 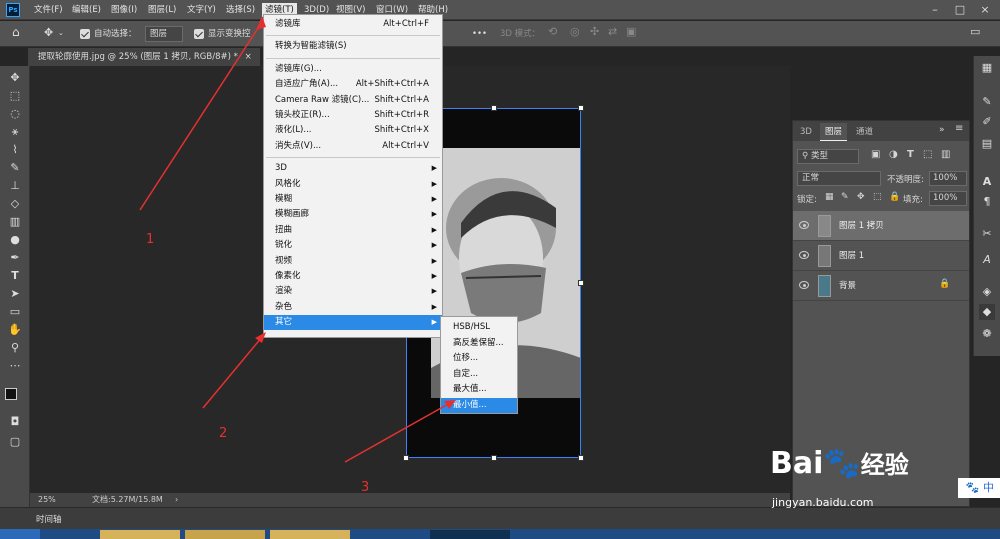 I want to click on baidu-watermark-logo: Bai🐾经验, so click(x=839, y=463).